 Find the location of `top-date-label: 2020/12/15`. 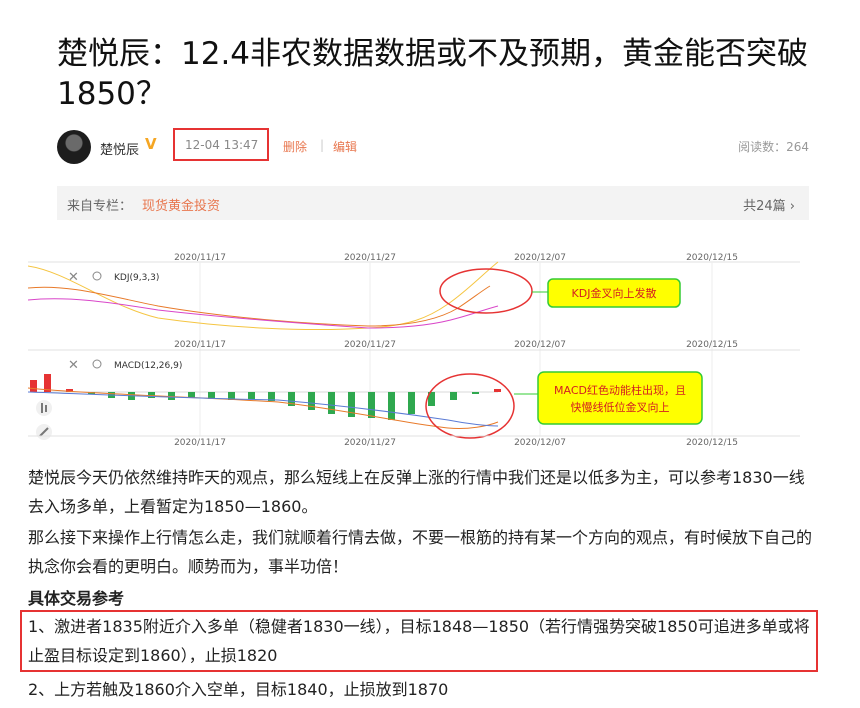

top-date-label: 2020/12/15 is located at coordinates (712, 258).